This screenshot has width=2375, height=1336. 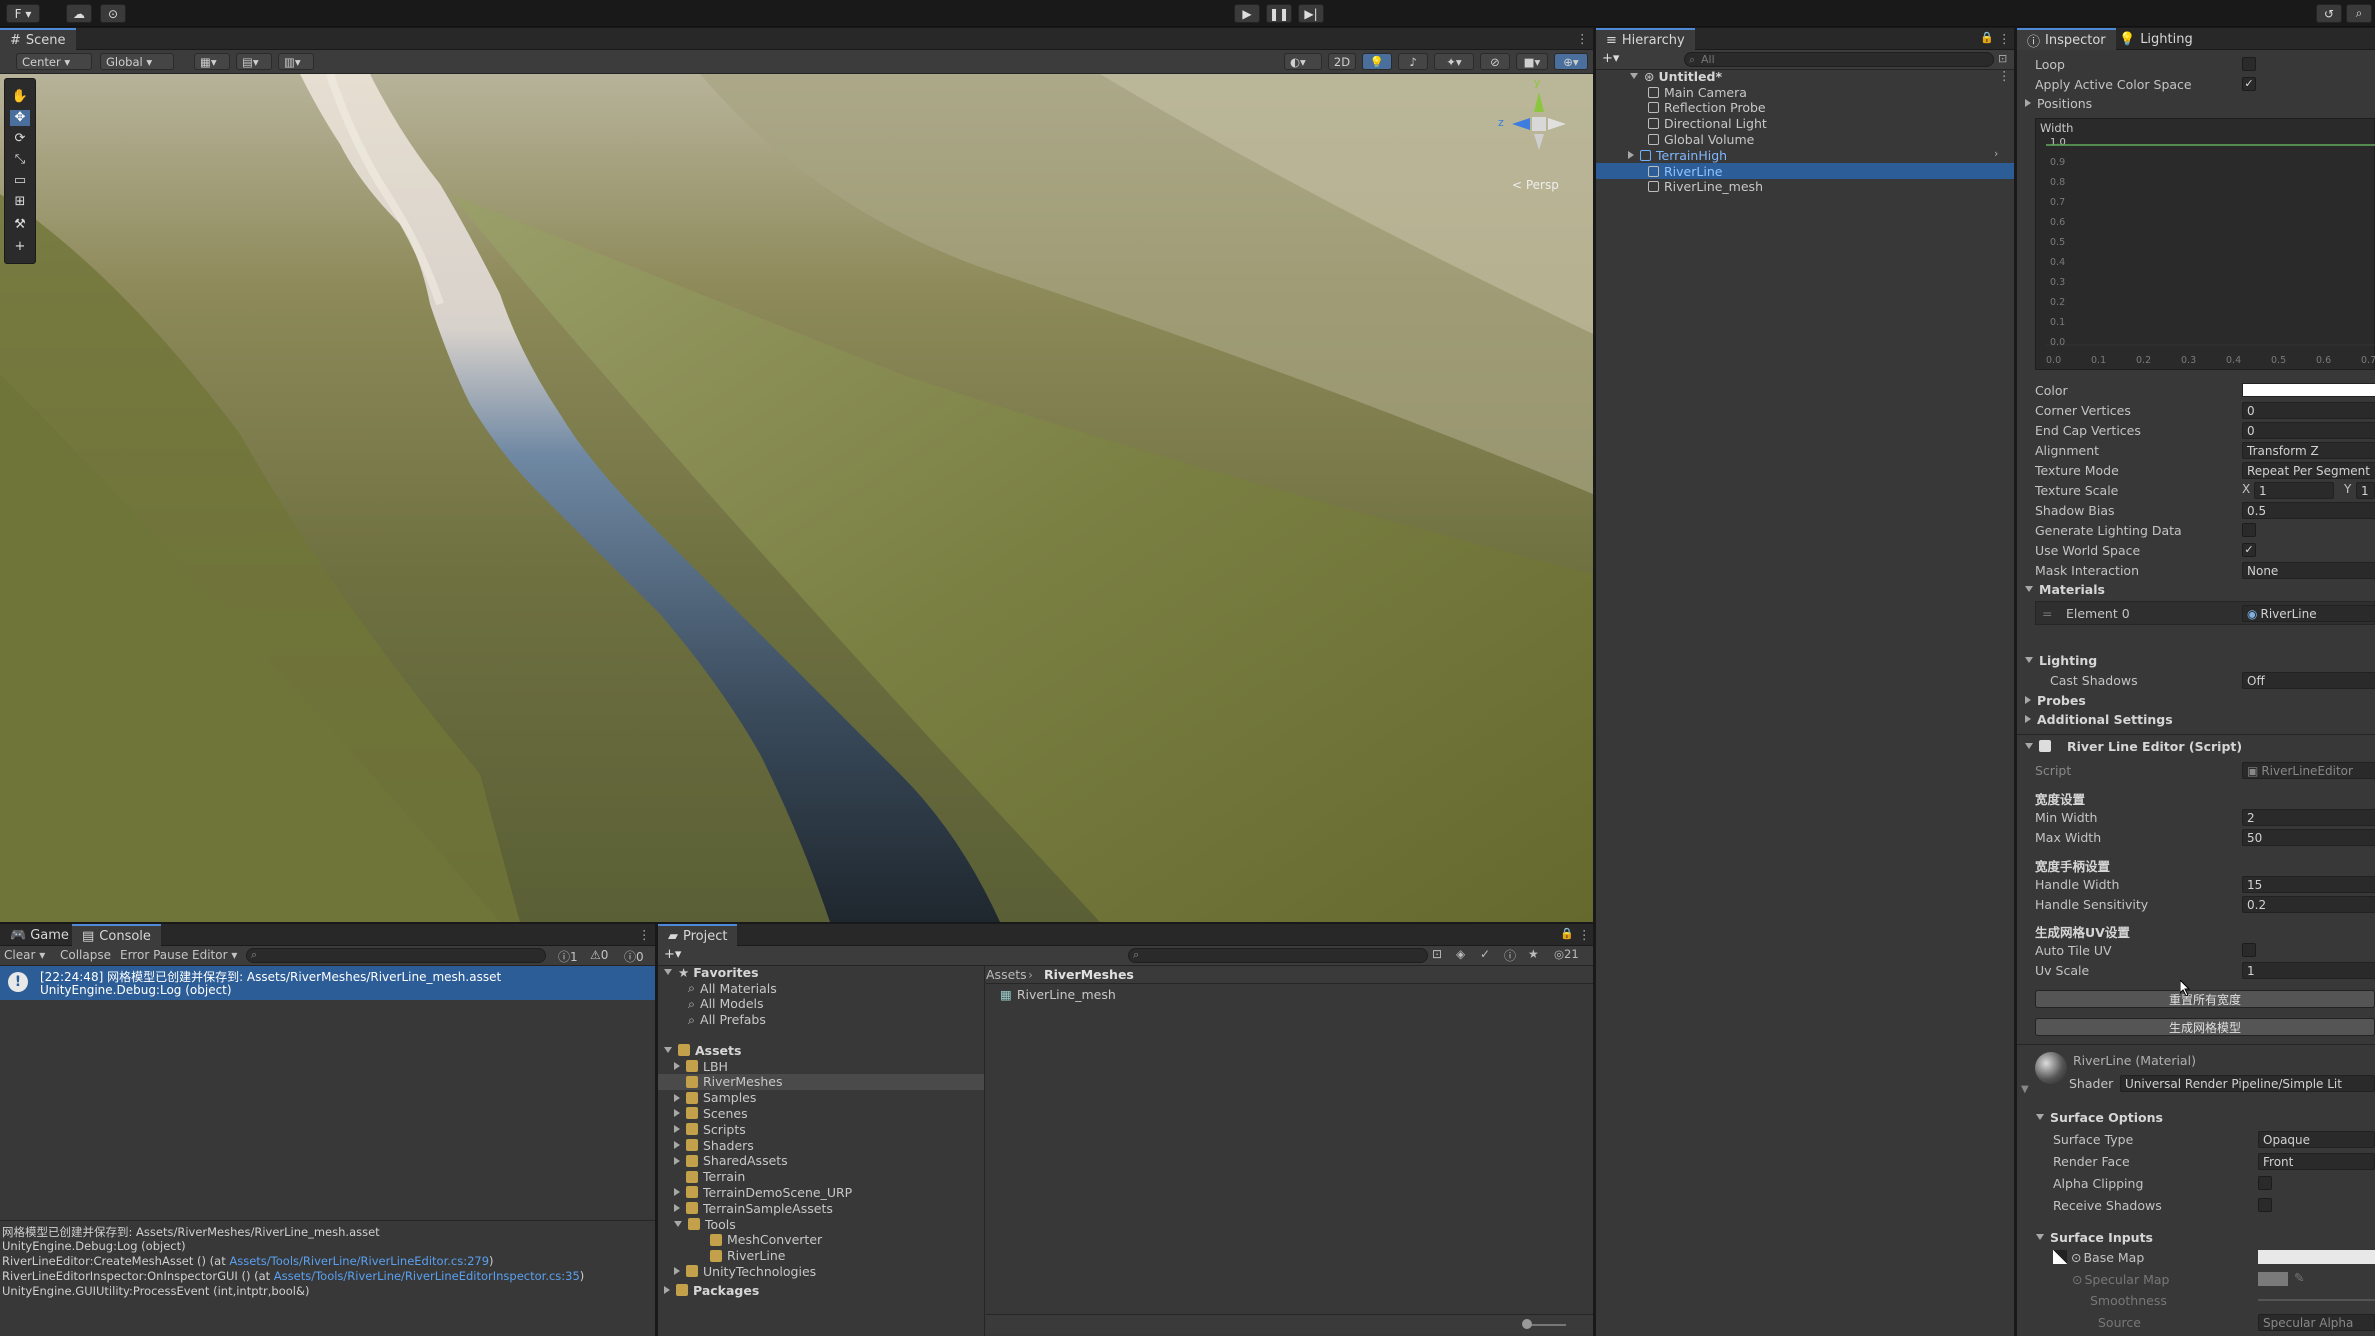 I want to click on hierarchy-item: RiverLine, so click(x=1805, y=171).